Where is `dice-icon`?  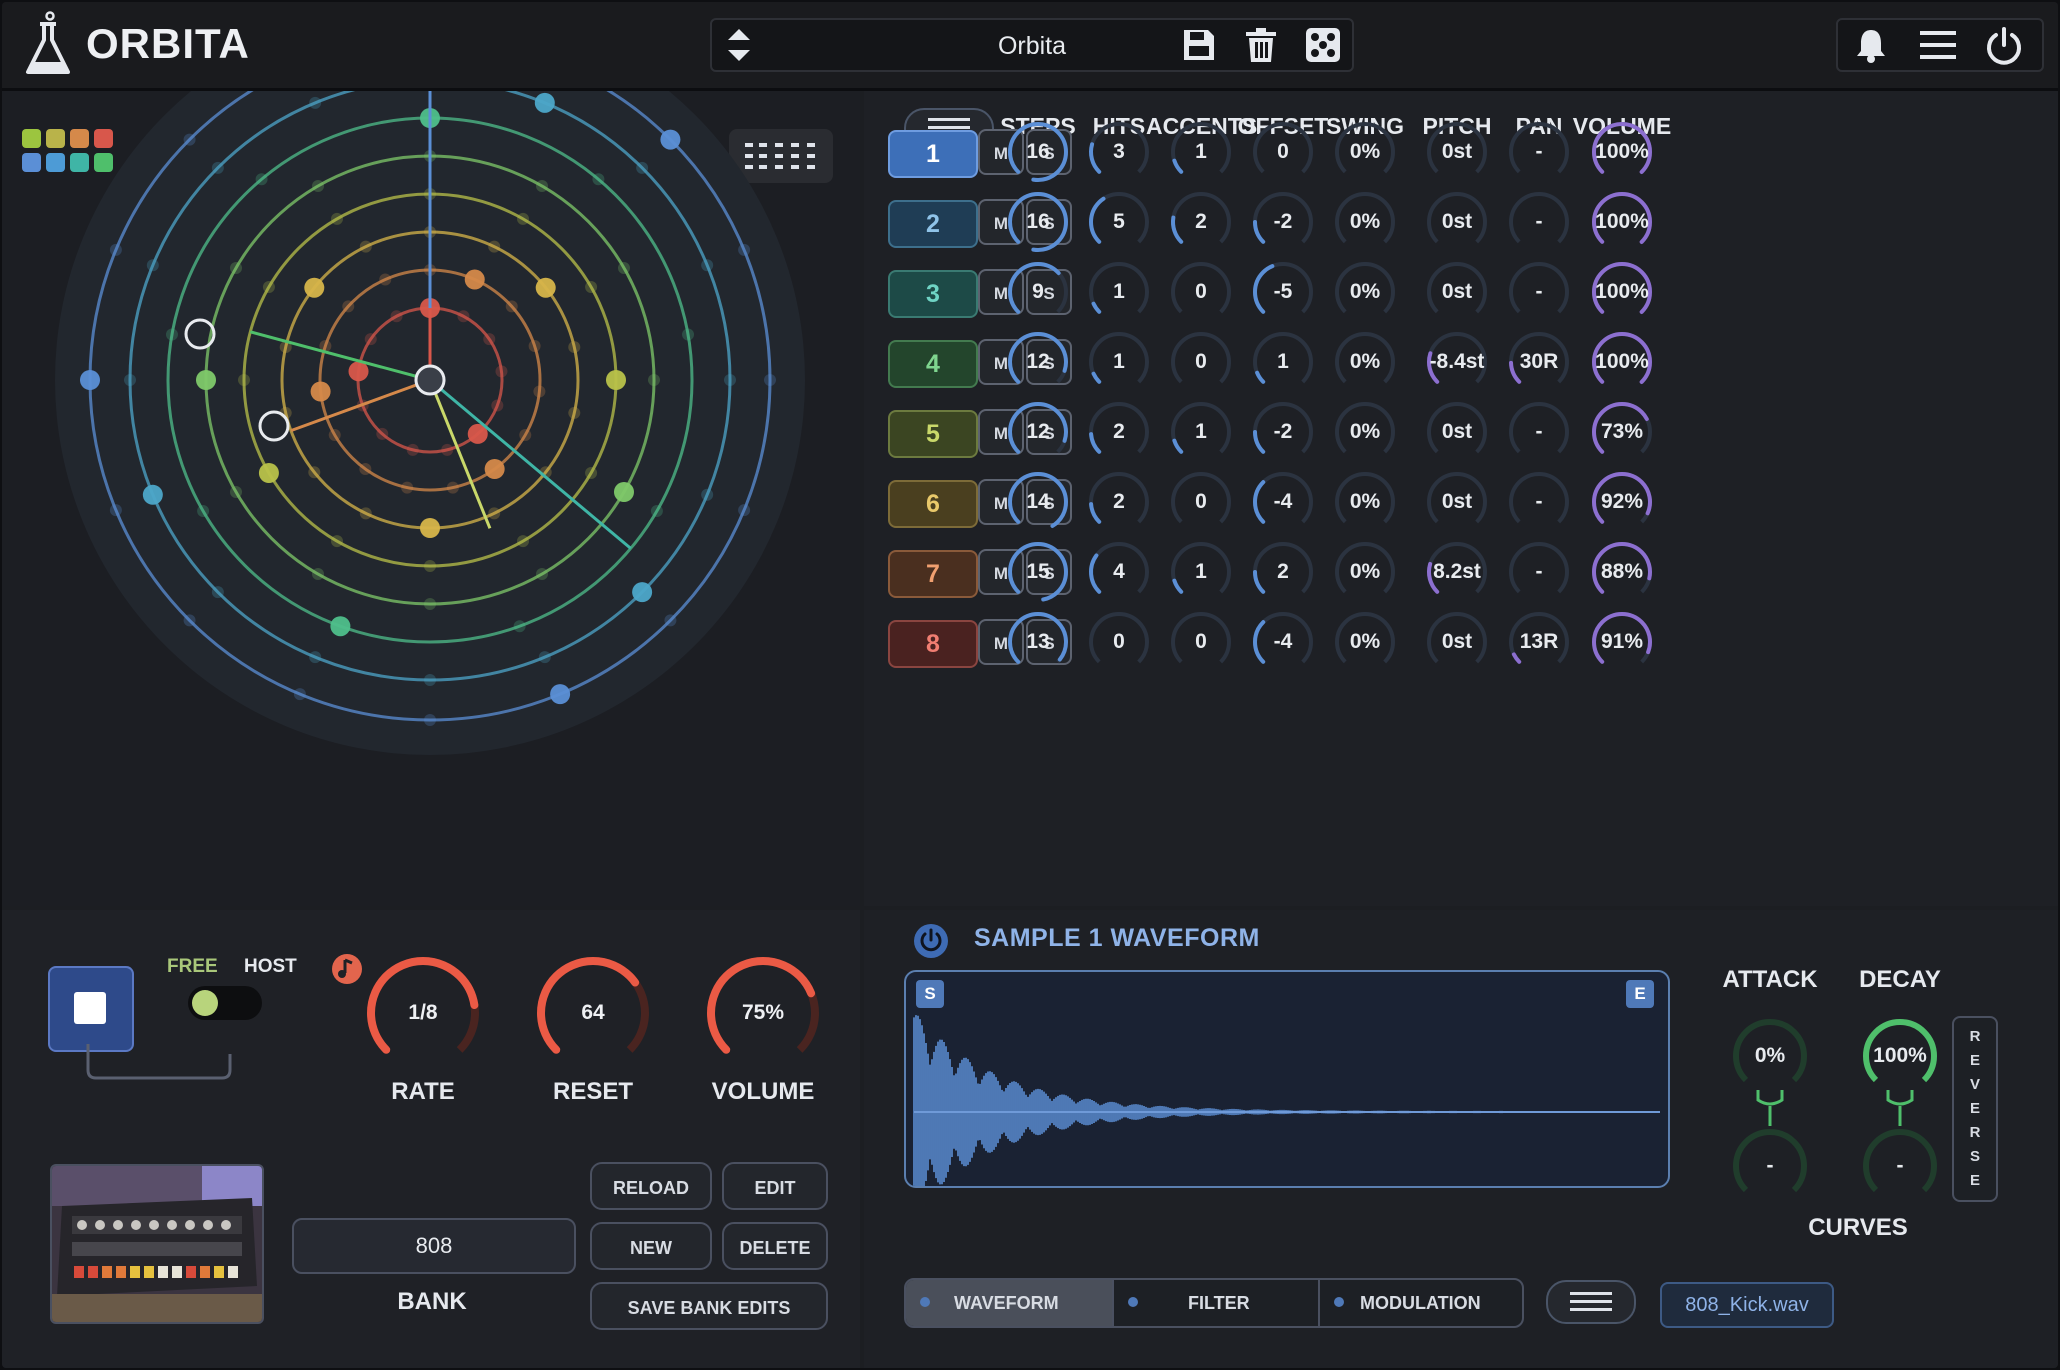 dice-icon is located at coordinates (1323, 45).